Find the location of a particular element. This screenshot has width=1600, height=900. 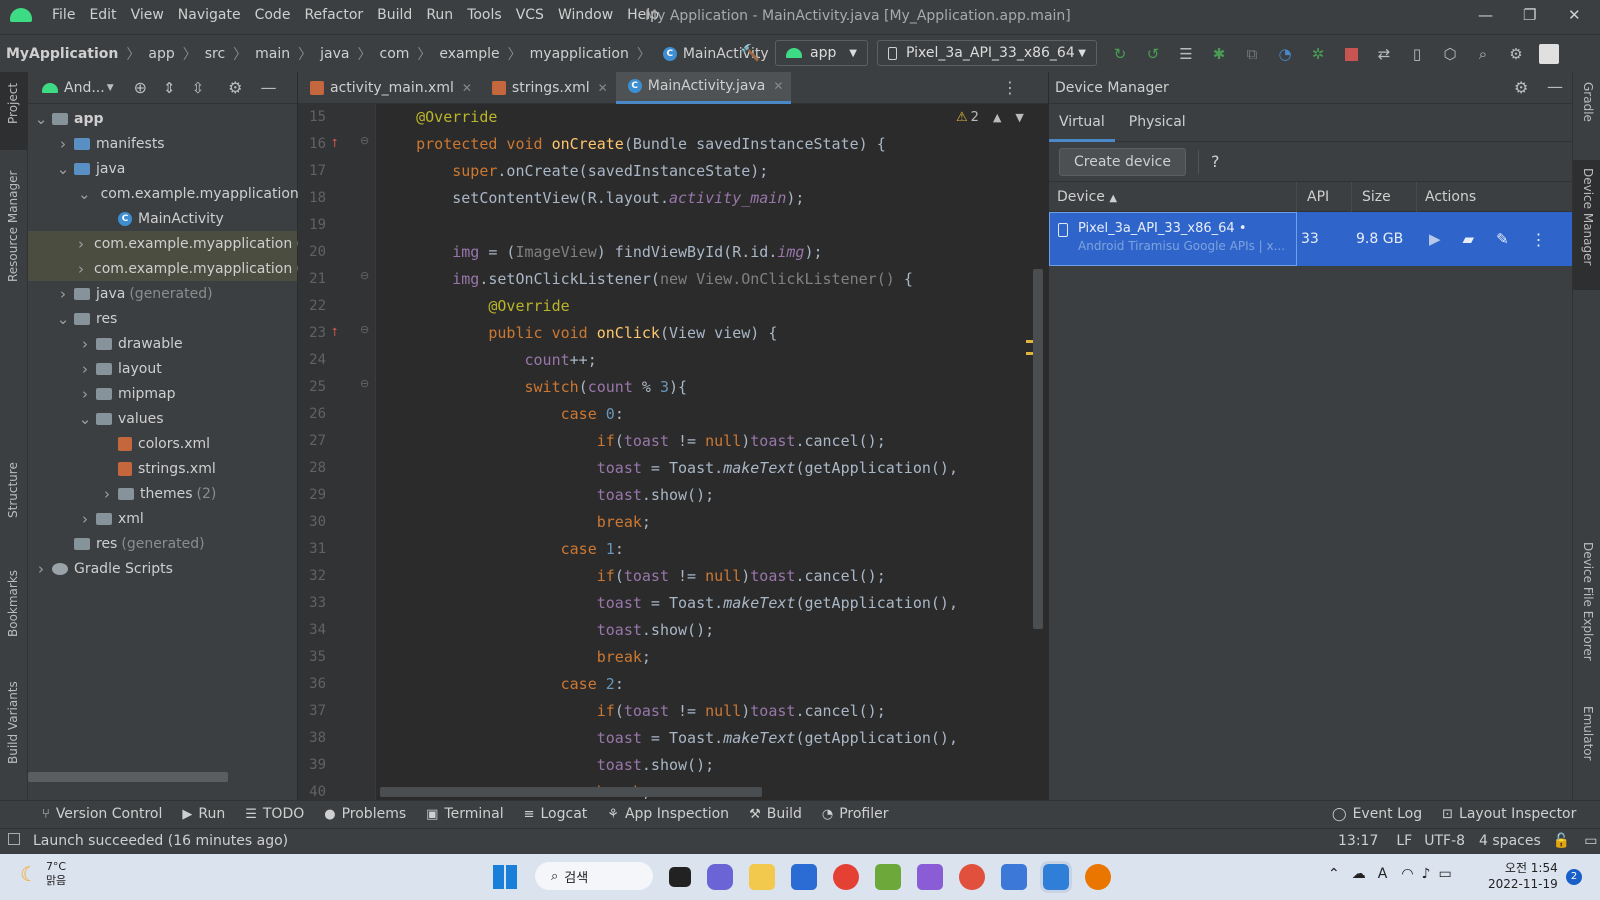

menu-tools: Tools is located at coordinates (484, 15).